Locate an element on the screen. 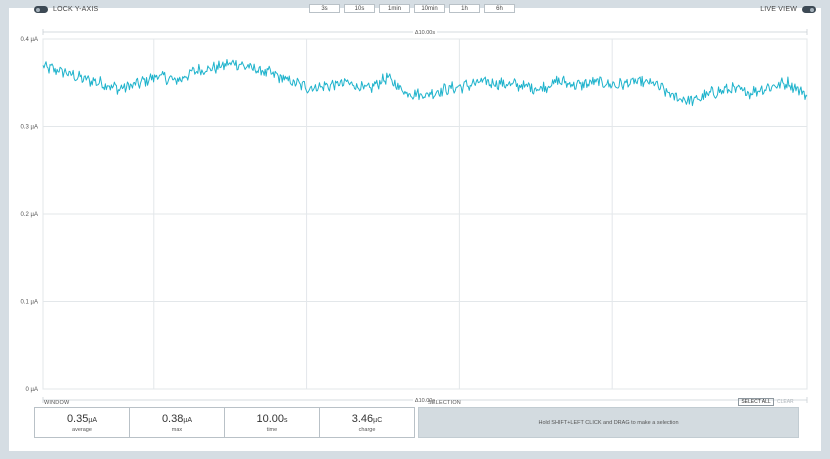  y-tick-label: 0.4 µA is located at coordinates (29, 40).